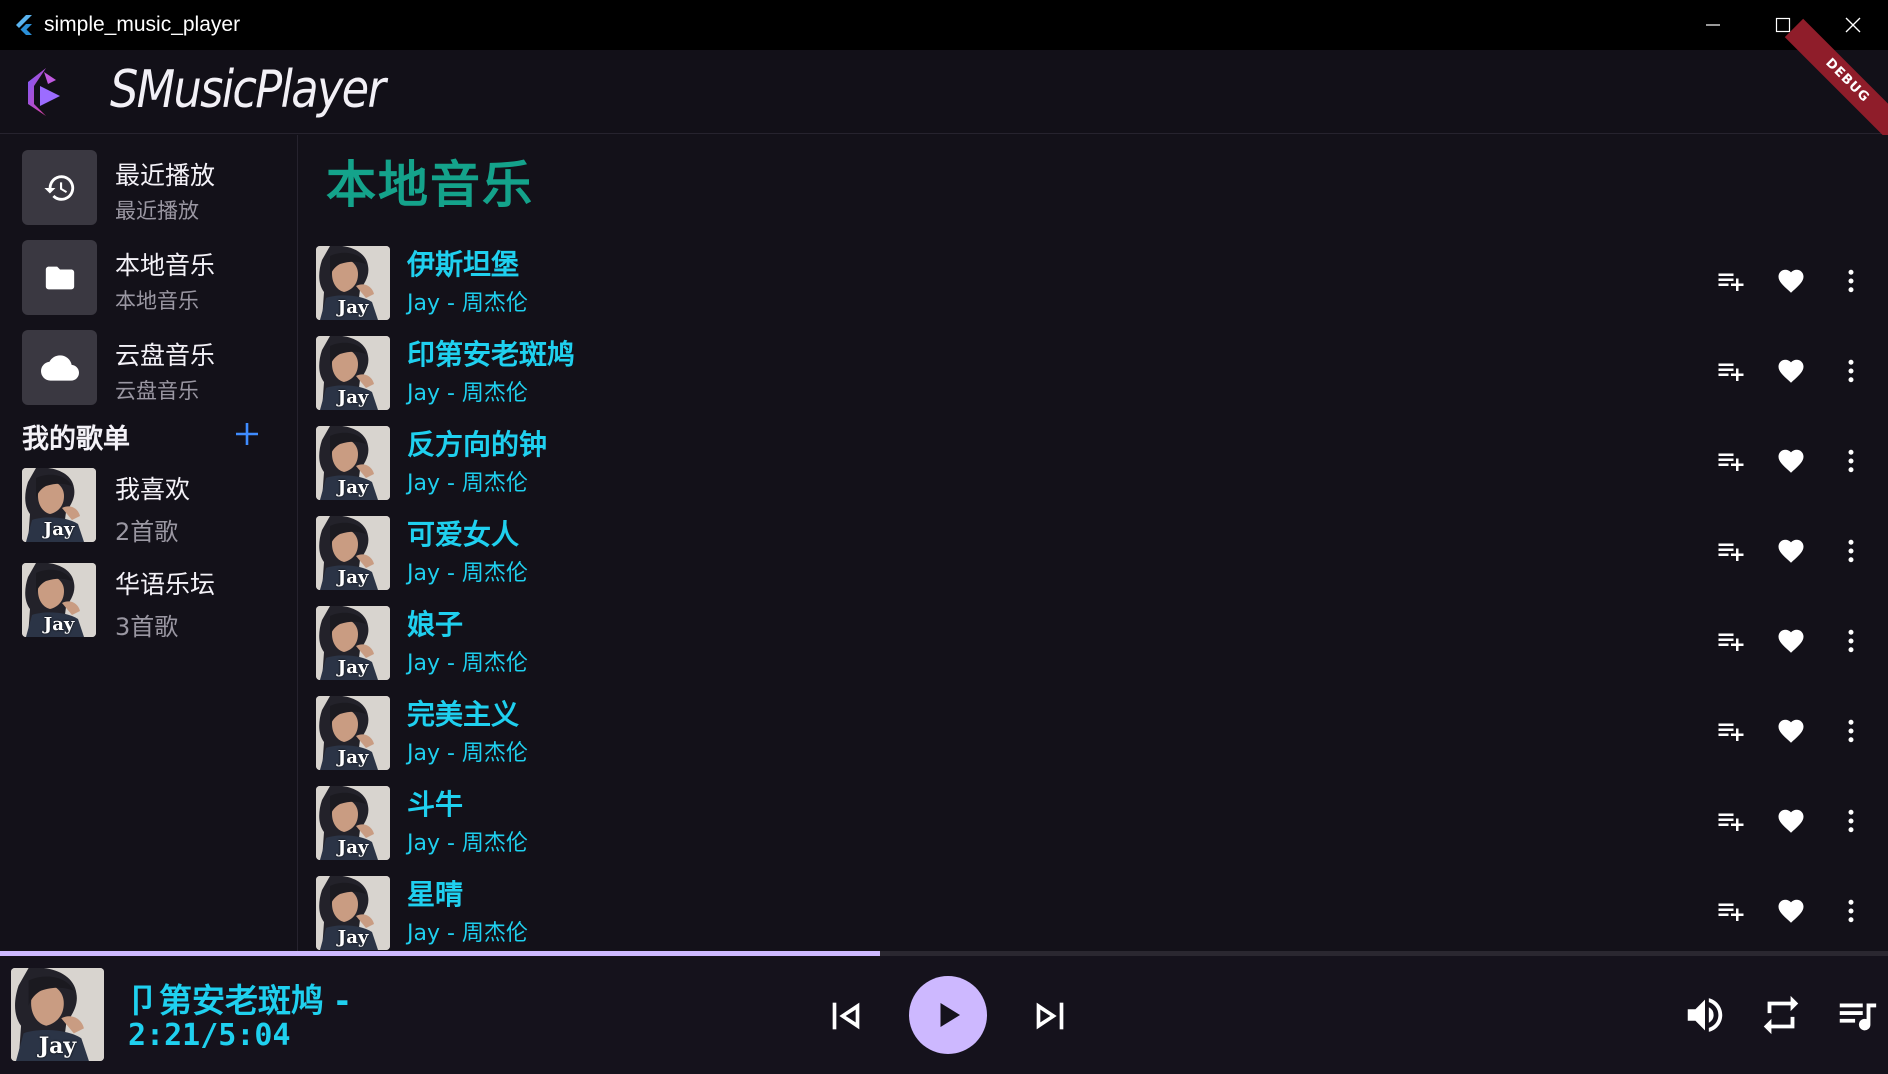  I want to click on nav-item-subtitle: 最近播放, so click(157, 211).